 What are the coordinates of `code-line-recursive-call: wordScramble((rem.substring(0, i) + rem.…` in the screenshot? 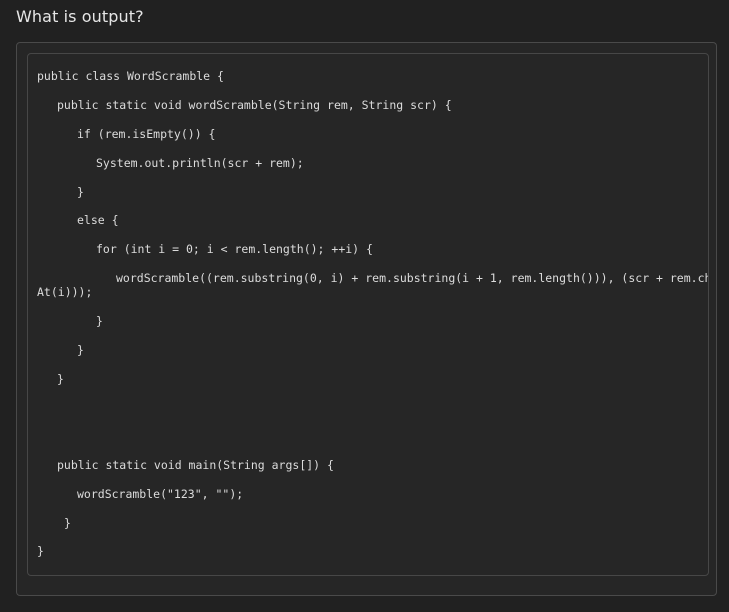 It's located at (412, 278).